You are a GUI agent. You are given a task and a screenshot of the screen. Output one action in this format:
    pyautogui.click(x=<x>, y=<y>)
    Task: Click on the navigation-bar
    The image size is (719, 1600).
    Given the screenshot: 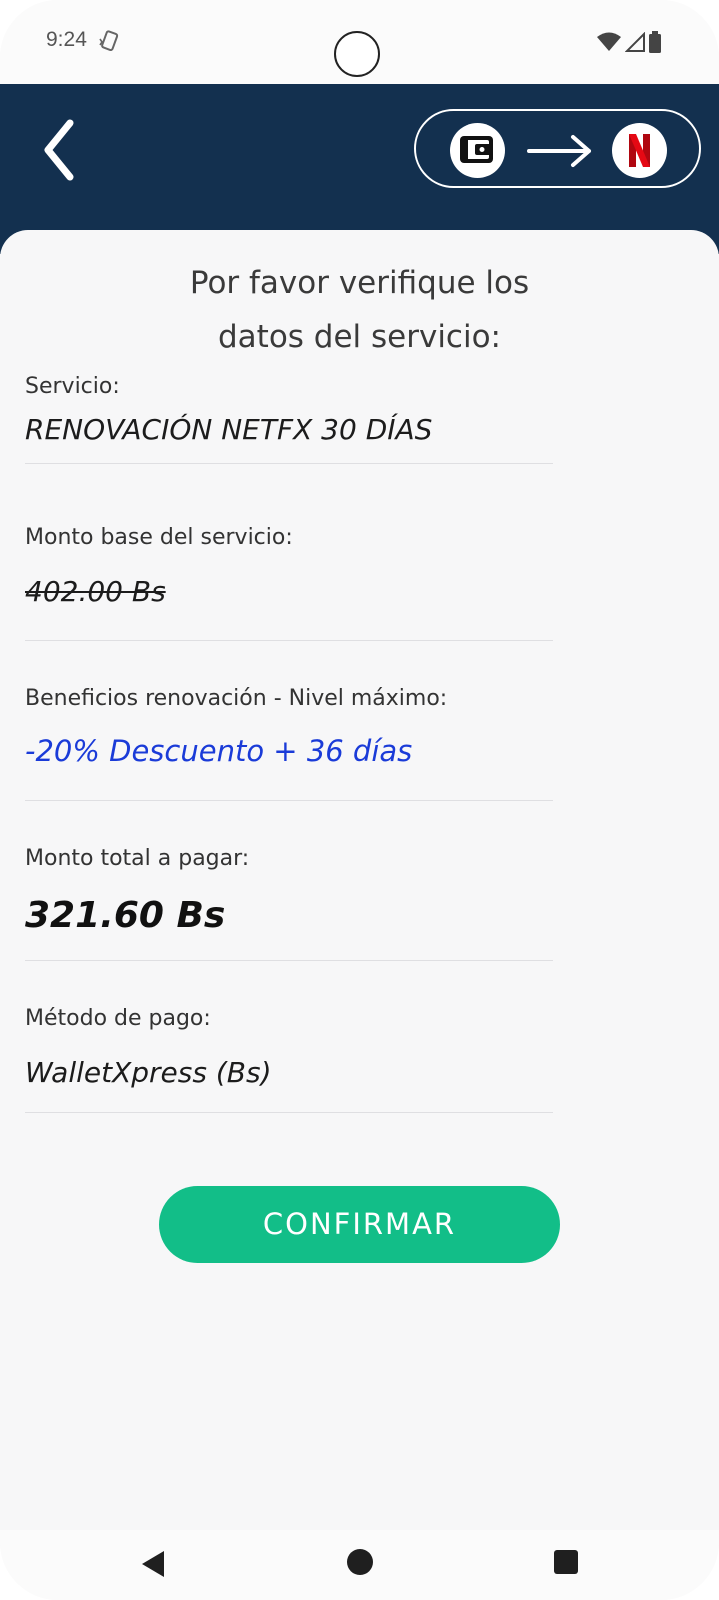 What is the action you would take?
    pyautogui.click(x=359, y=1565)
    